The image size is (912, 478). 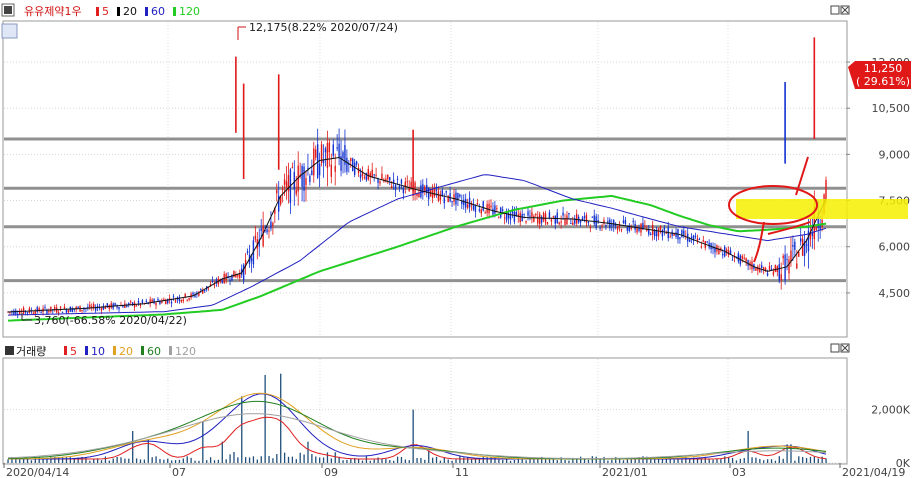 I want to click on restore-icon, so click(x=835, y=10).